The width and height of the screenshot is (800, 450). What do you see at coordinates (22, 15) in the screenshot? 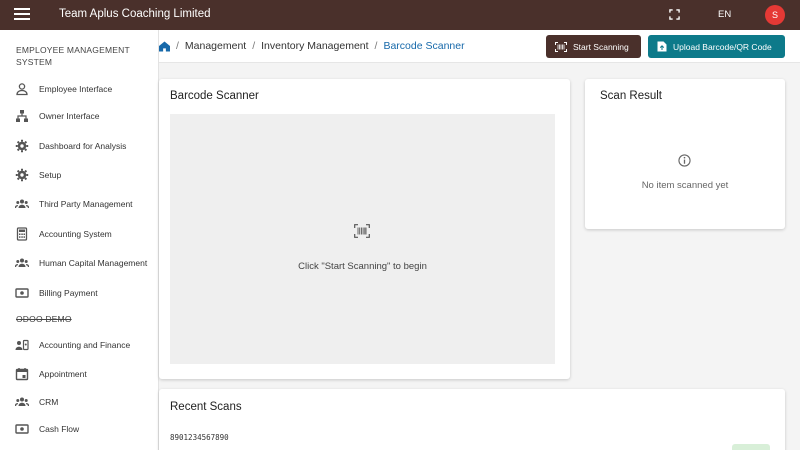
I see `menu-icon` at bounding box center [22, 15].